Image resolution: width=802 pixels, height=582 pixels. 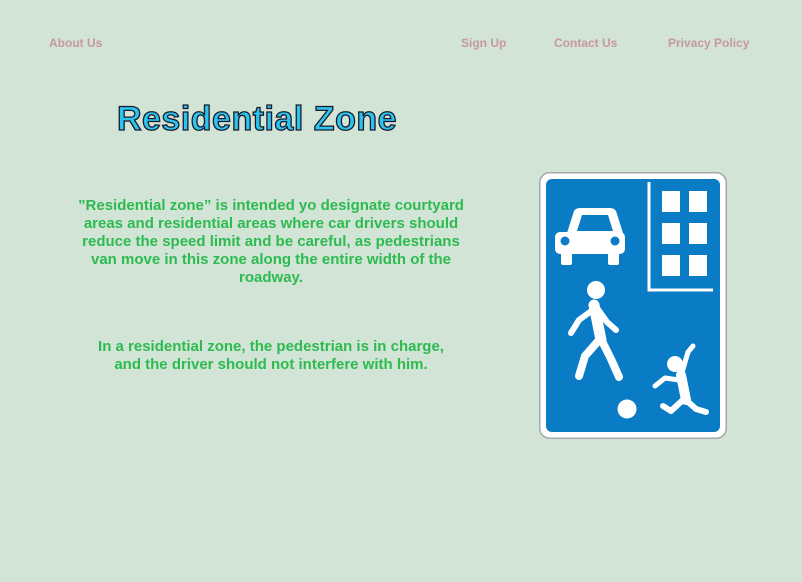 I want to click on nav-about-us: About Us, so click(x=75, y=43).